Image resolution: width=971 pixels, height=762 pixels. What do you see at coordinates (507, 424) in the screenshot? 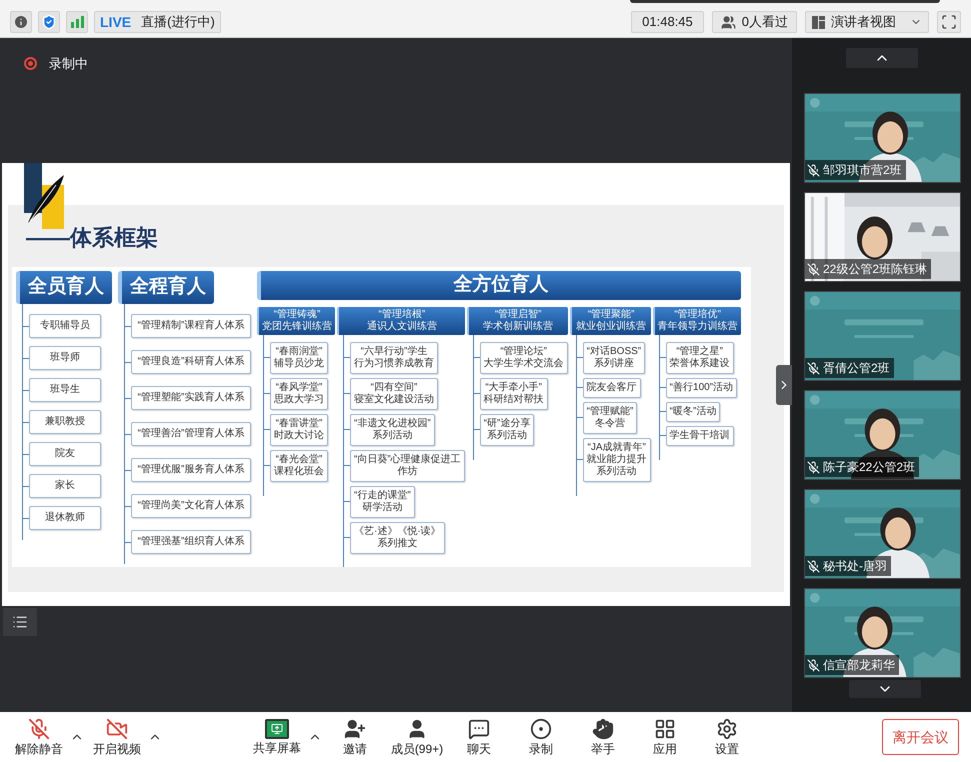
I see `node-text: “研”途分享` at bounding box center [507, 424].